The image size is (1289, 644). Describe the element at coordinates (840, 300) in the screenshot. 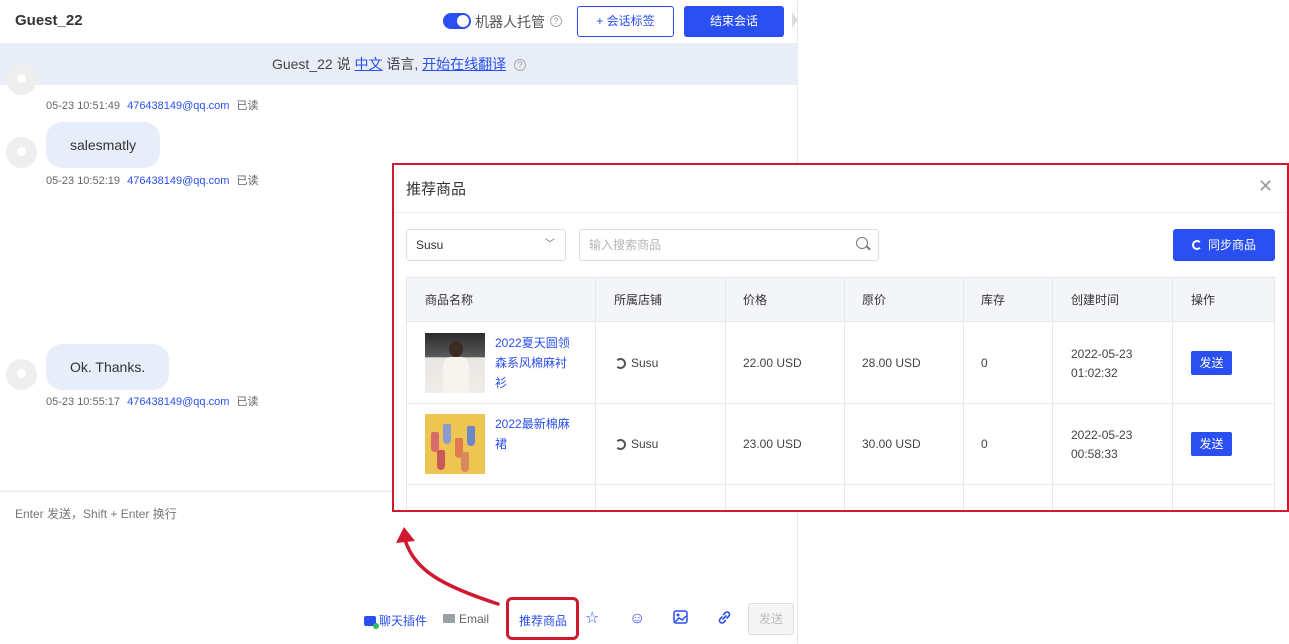

I see `table-header: 商品名称 所属店铺 价格 原价 库存 创建时间 操作` at that location.